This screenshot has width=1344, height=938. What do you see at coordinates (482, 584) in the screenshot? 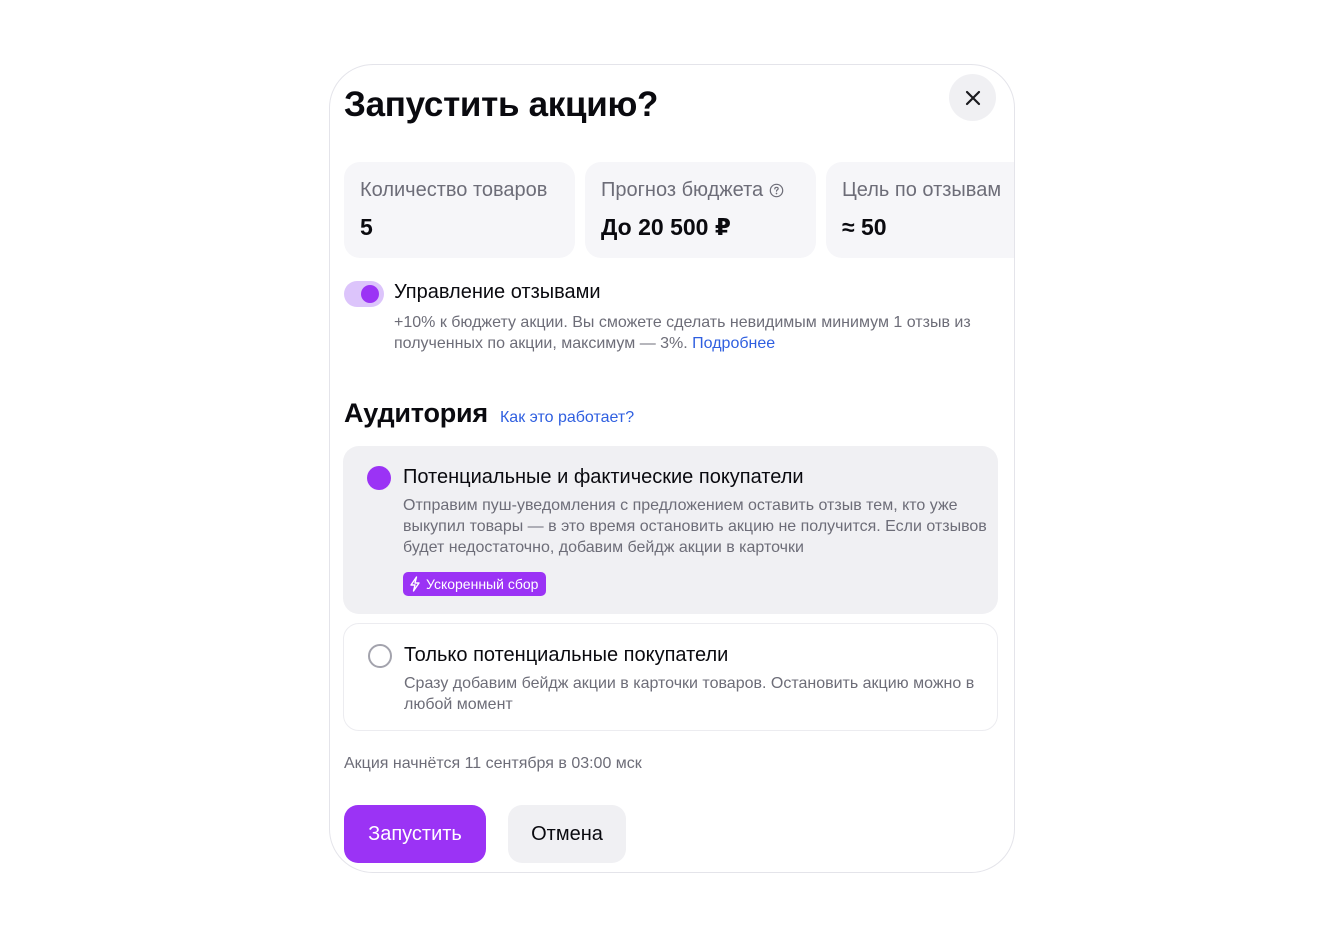
I see `badge-label: Ускоренный сбор` at bounding box center [482, 584].